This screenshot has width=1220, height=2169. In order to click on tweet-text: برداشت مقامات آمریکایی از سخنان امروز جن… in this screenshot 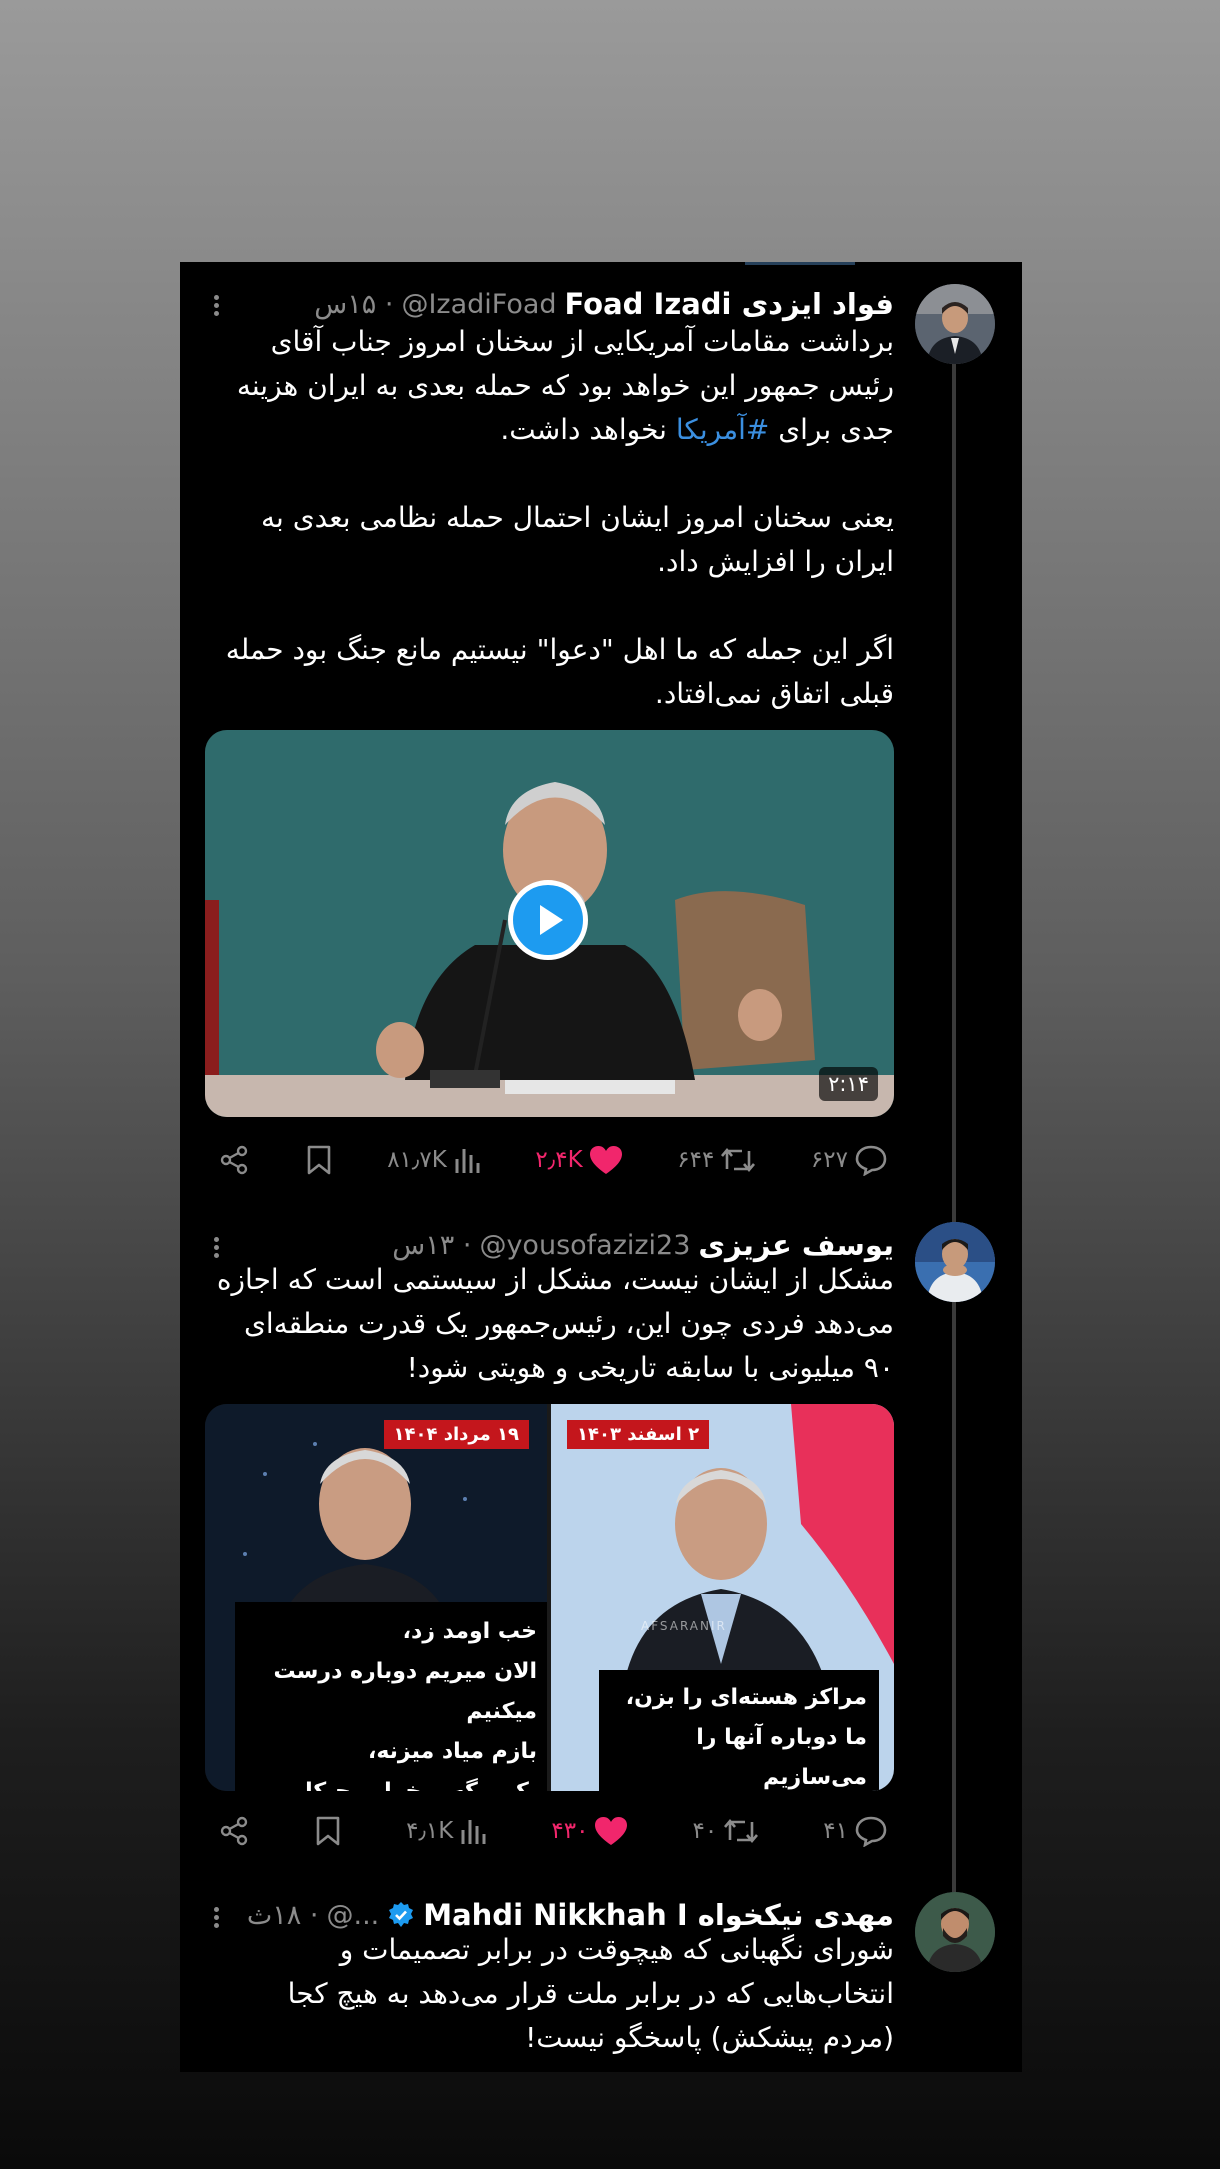, I will do `click(554, 518)`.